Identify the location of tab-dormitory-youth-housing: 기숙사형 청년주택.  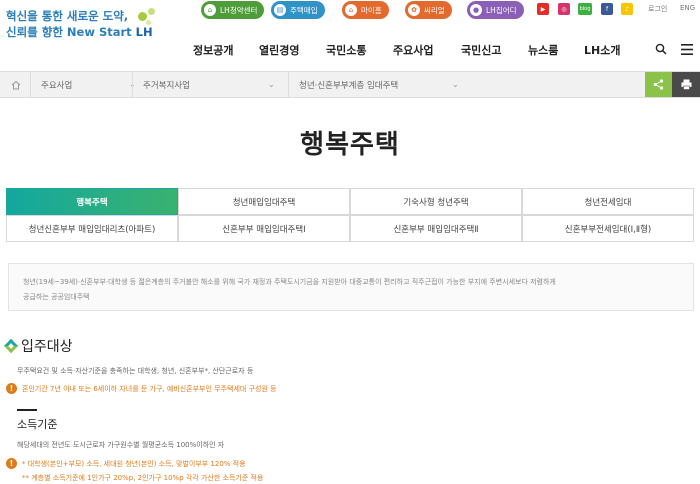
(436, 201).